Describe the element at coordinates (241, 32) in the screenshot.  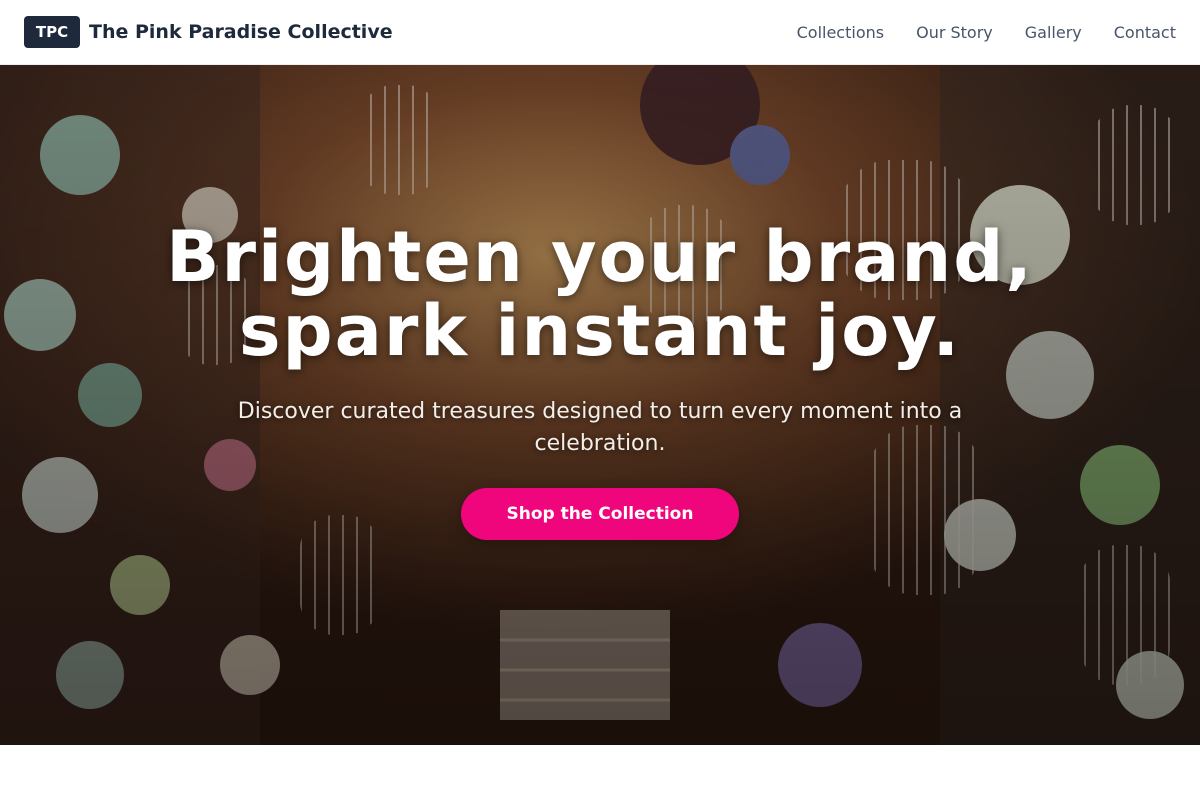
I see `brand-name: The Pink Paradise Collective` at that location.